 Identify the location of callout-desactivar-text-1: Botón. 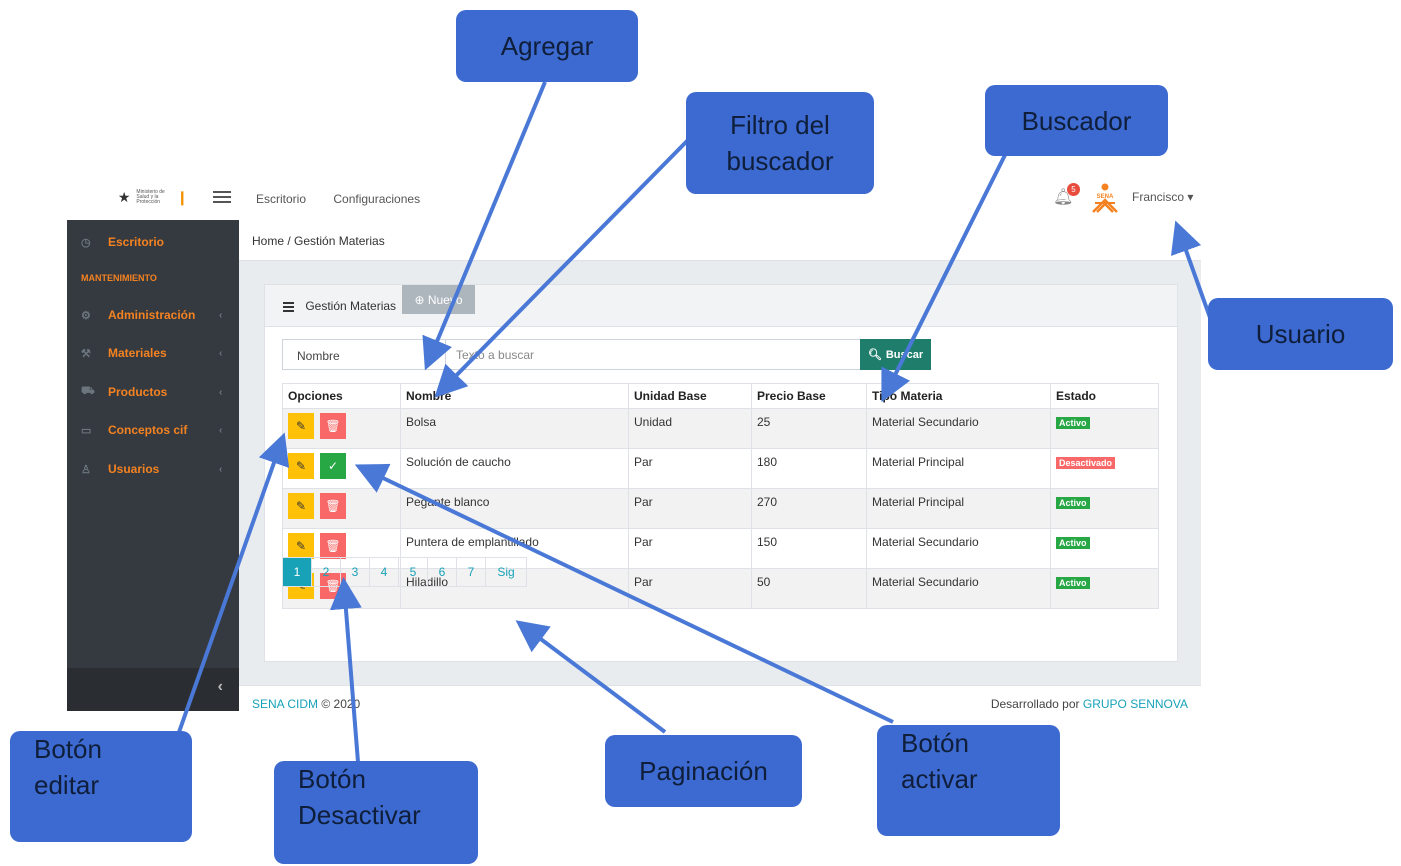
(332, 779).